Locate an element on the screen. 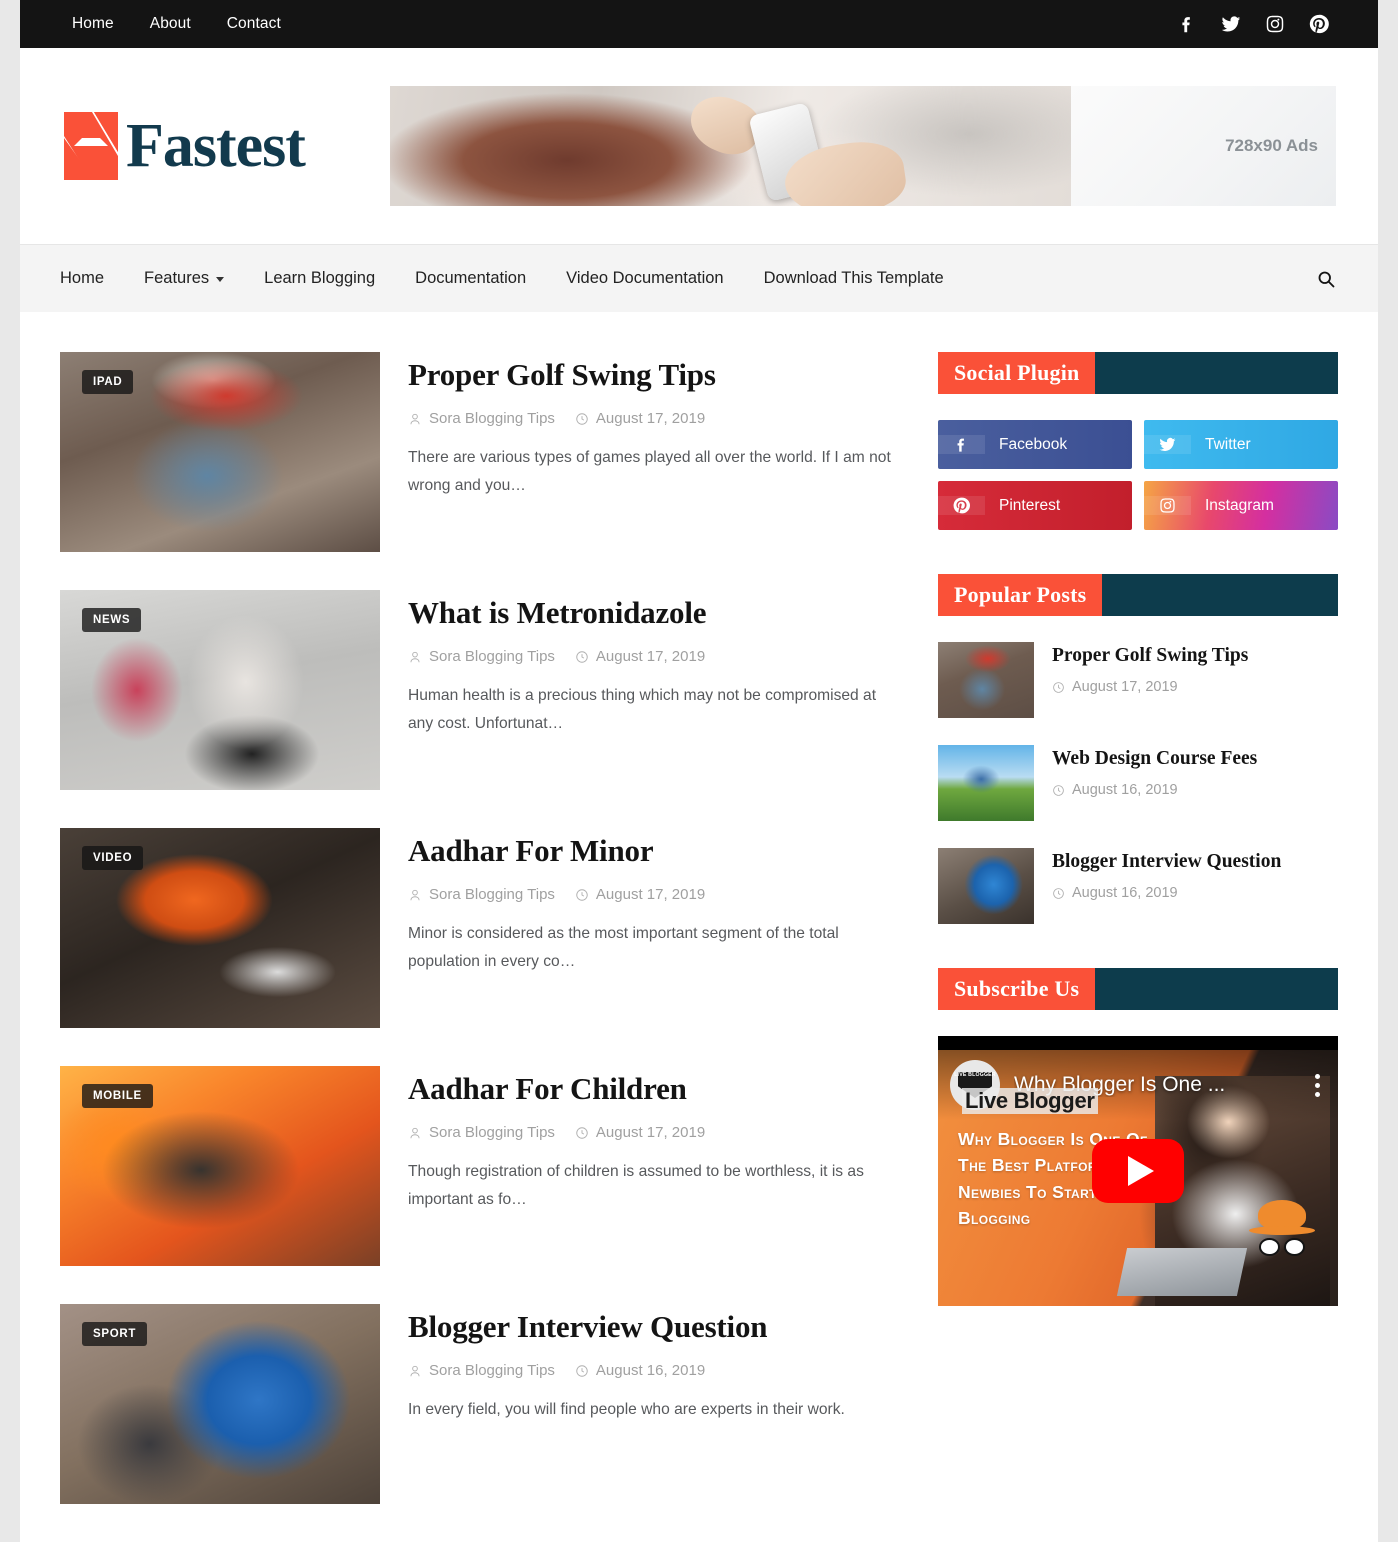 This screenshot has width=1398, height=1542. post-title: What is Metronidazole is located at coordinates (652, 612).